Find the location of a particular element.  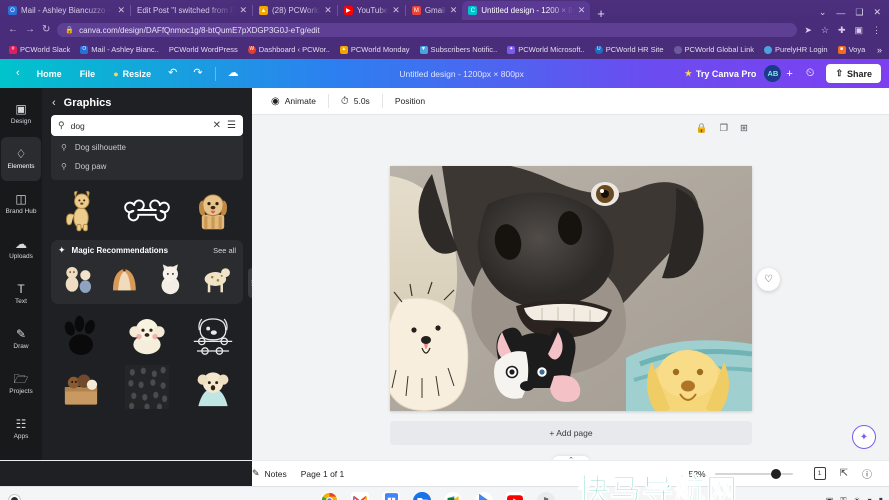

position-button: Position is located at coordinates (410, 101).